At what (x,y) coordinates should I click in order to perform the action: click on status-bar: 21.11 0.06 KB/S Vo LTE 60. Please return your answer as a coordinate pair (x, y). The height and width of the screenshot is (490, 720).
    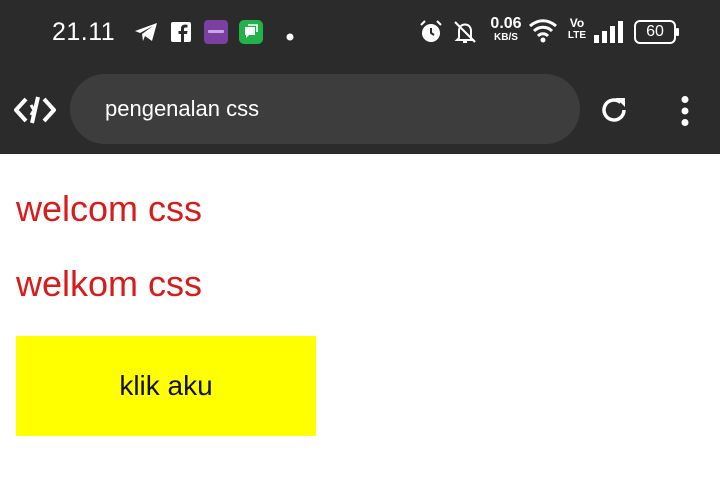
    Looking at the image, I should click on (360, 32).